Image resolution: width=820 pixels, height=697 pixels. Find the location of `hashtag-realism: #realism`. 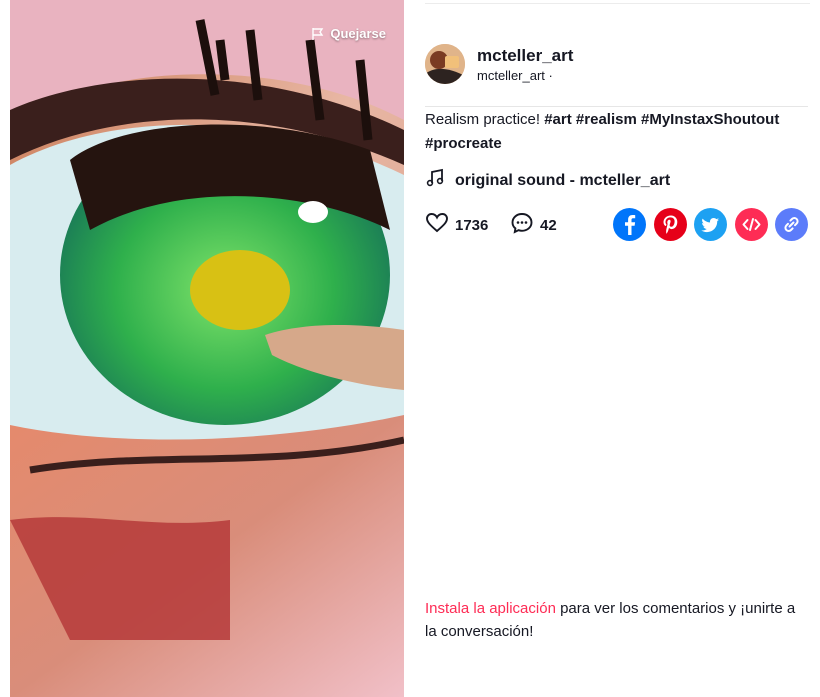

hashtag-realism: #realism is located at coordinates (606, 119).